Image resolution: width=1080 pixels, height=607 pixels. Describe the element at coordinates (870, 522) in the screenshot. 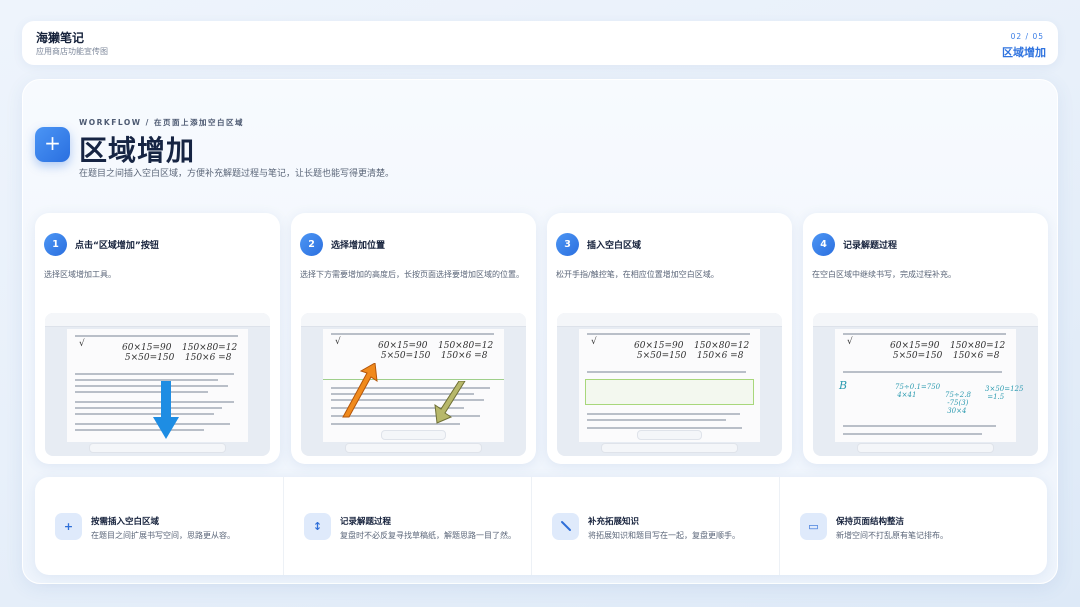

I see `feature-title: 保持页面结构整洁` at that location.